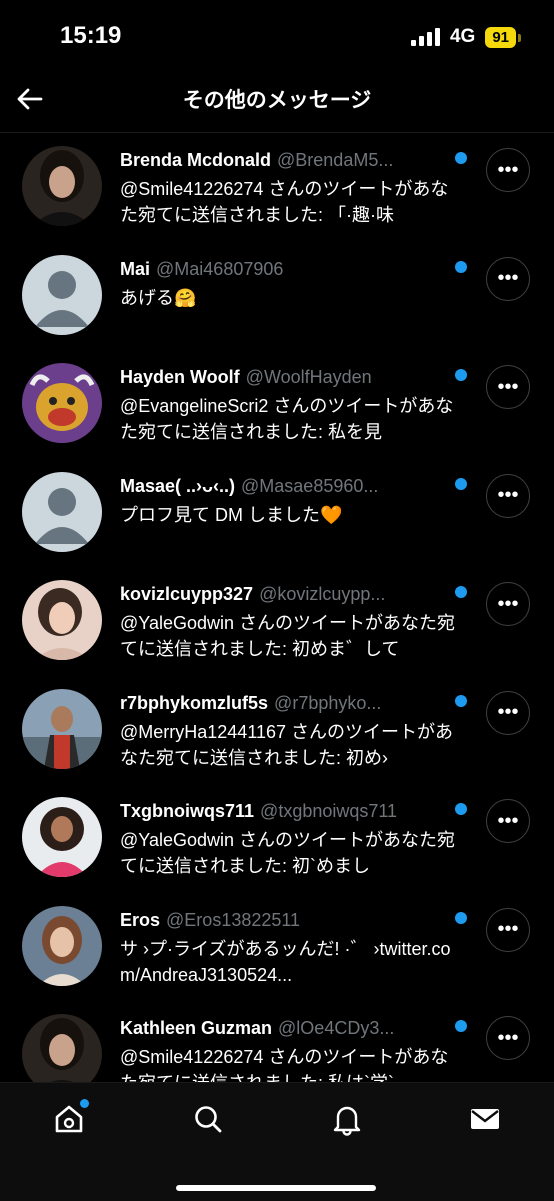 The height and width of the screenshot is (1201, 554). What do you see at coordinates (329, 811) in the screenshot?
I see `sender-handle: @txgbnoiwqs711` at bounding box center [329, 811].